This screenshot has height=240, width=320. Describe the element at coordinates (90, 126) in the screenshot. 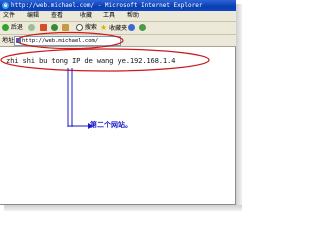

I see `pointer-arrowhead` at that location.